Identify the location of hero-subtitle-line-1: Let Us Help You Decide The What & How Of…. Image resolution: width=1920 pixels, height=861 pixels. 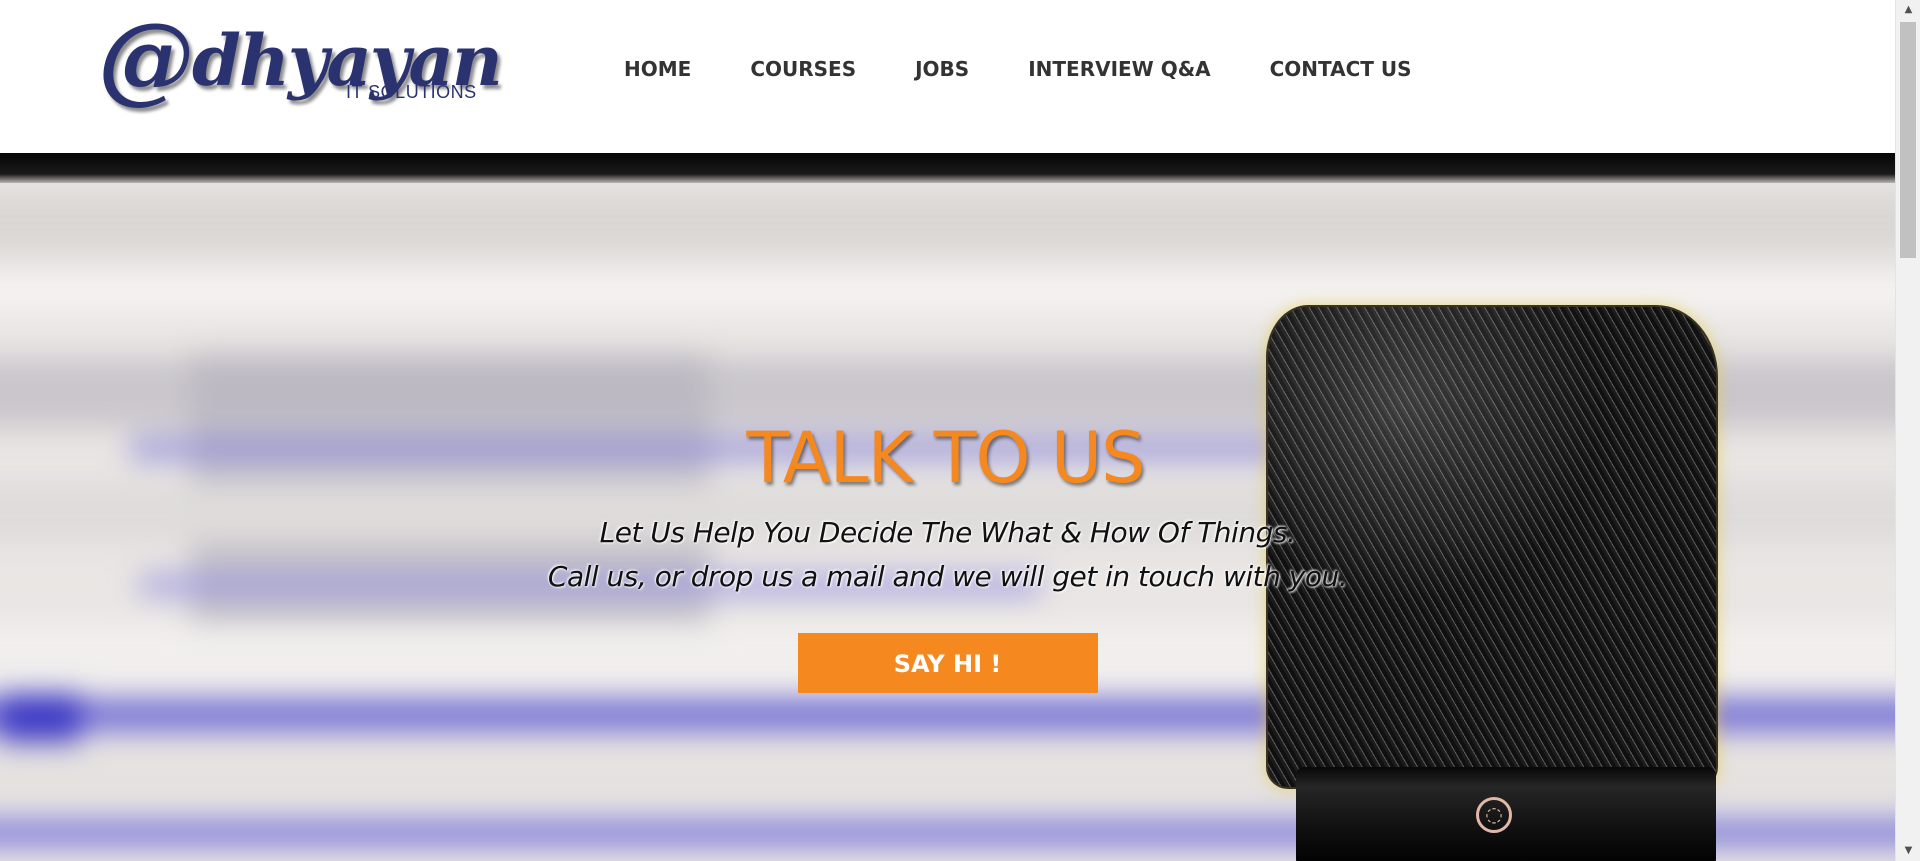
(947, 532).